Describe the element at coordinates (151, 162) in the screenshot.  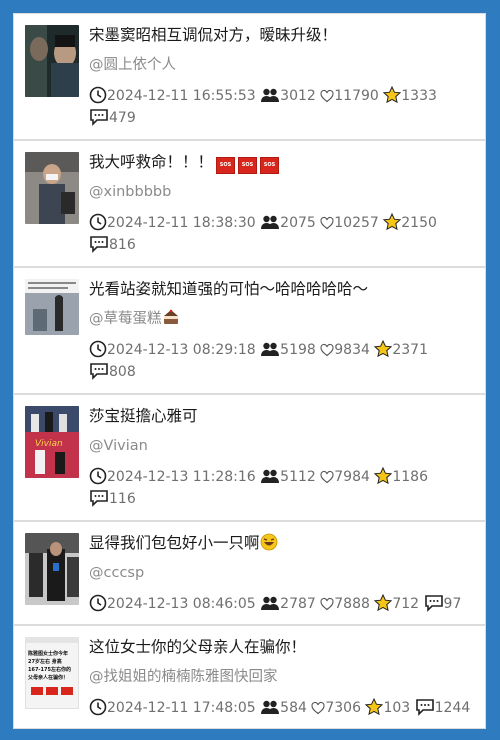
I see `post-title-text: 我大呼救命！！！` at that location.